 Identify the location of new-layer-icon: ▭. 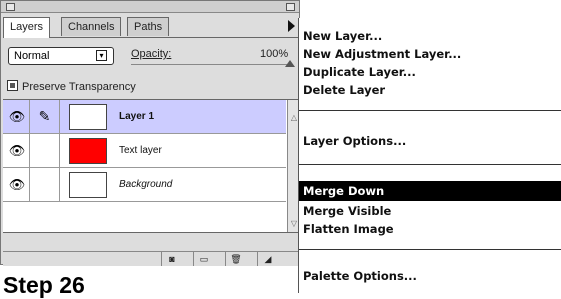
(203, 259).